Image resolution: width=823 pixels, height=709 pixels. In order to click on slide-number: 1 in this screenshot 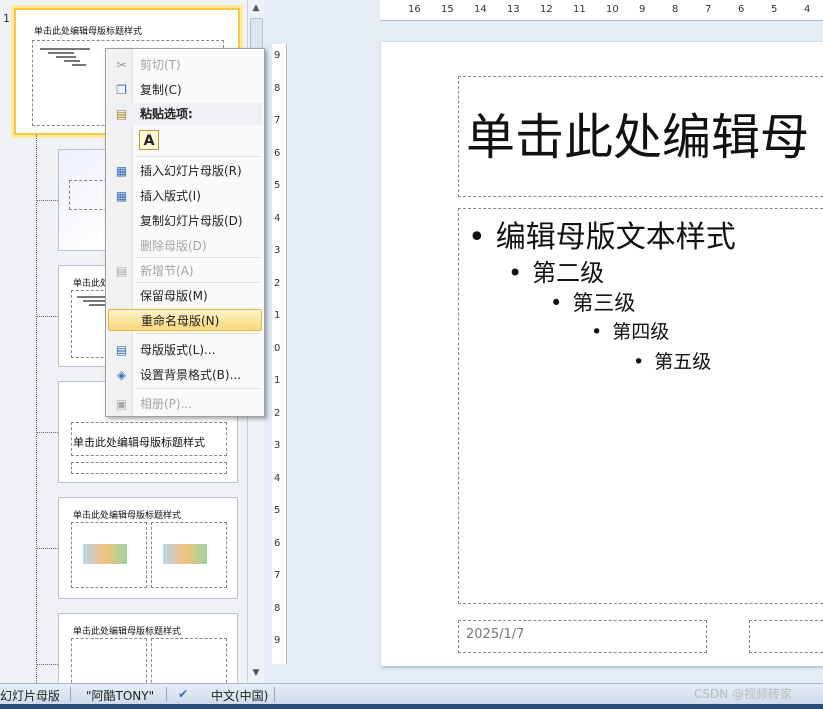, I will do `click(6, 18)`.